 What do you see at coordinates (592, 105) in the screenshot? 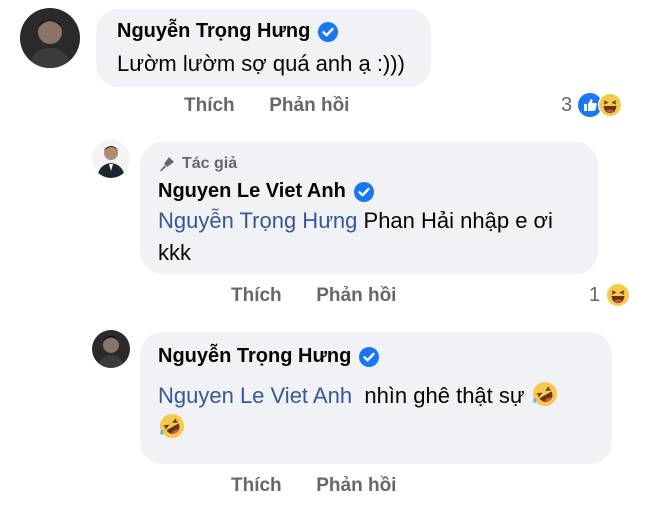
I see `reaction-summary: 3` at bounding box center [592, 105].